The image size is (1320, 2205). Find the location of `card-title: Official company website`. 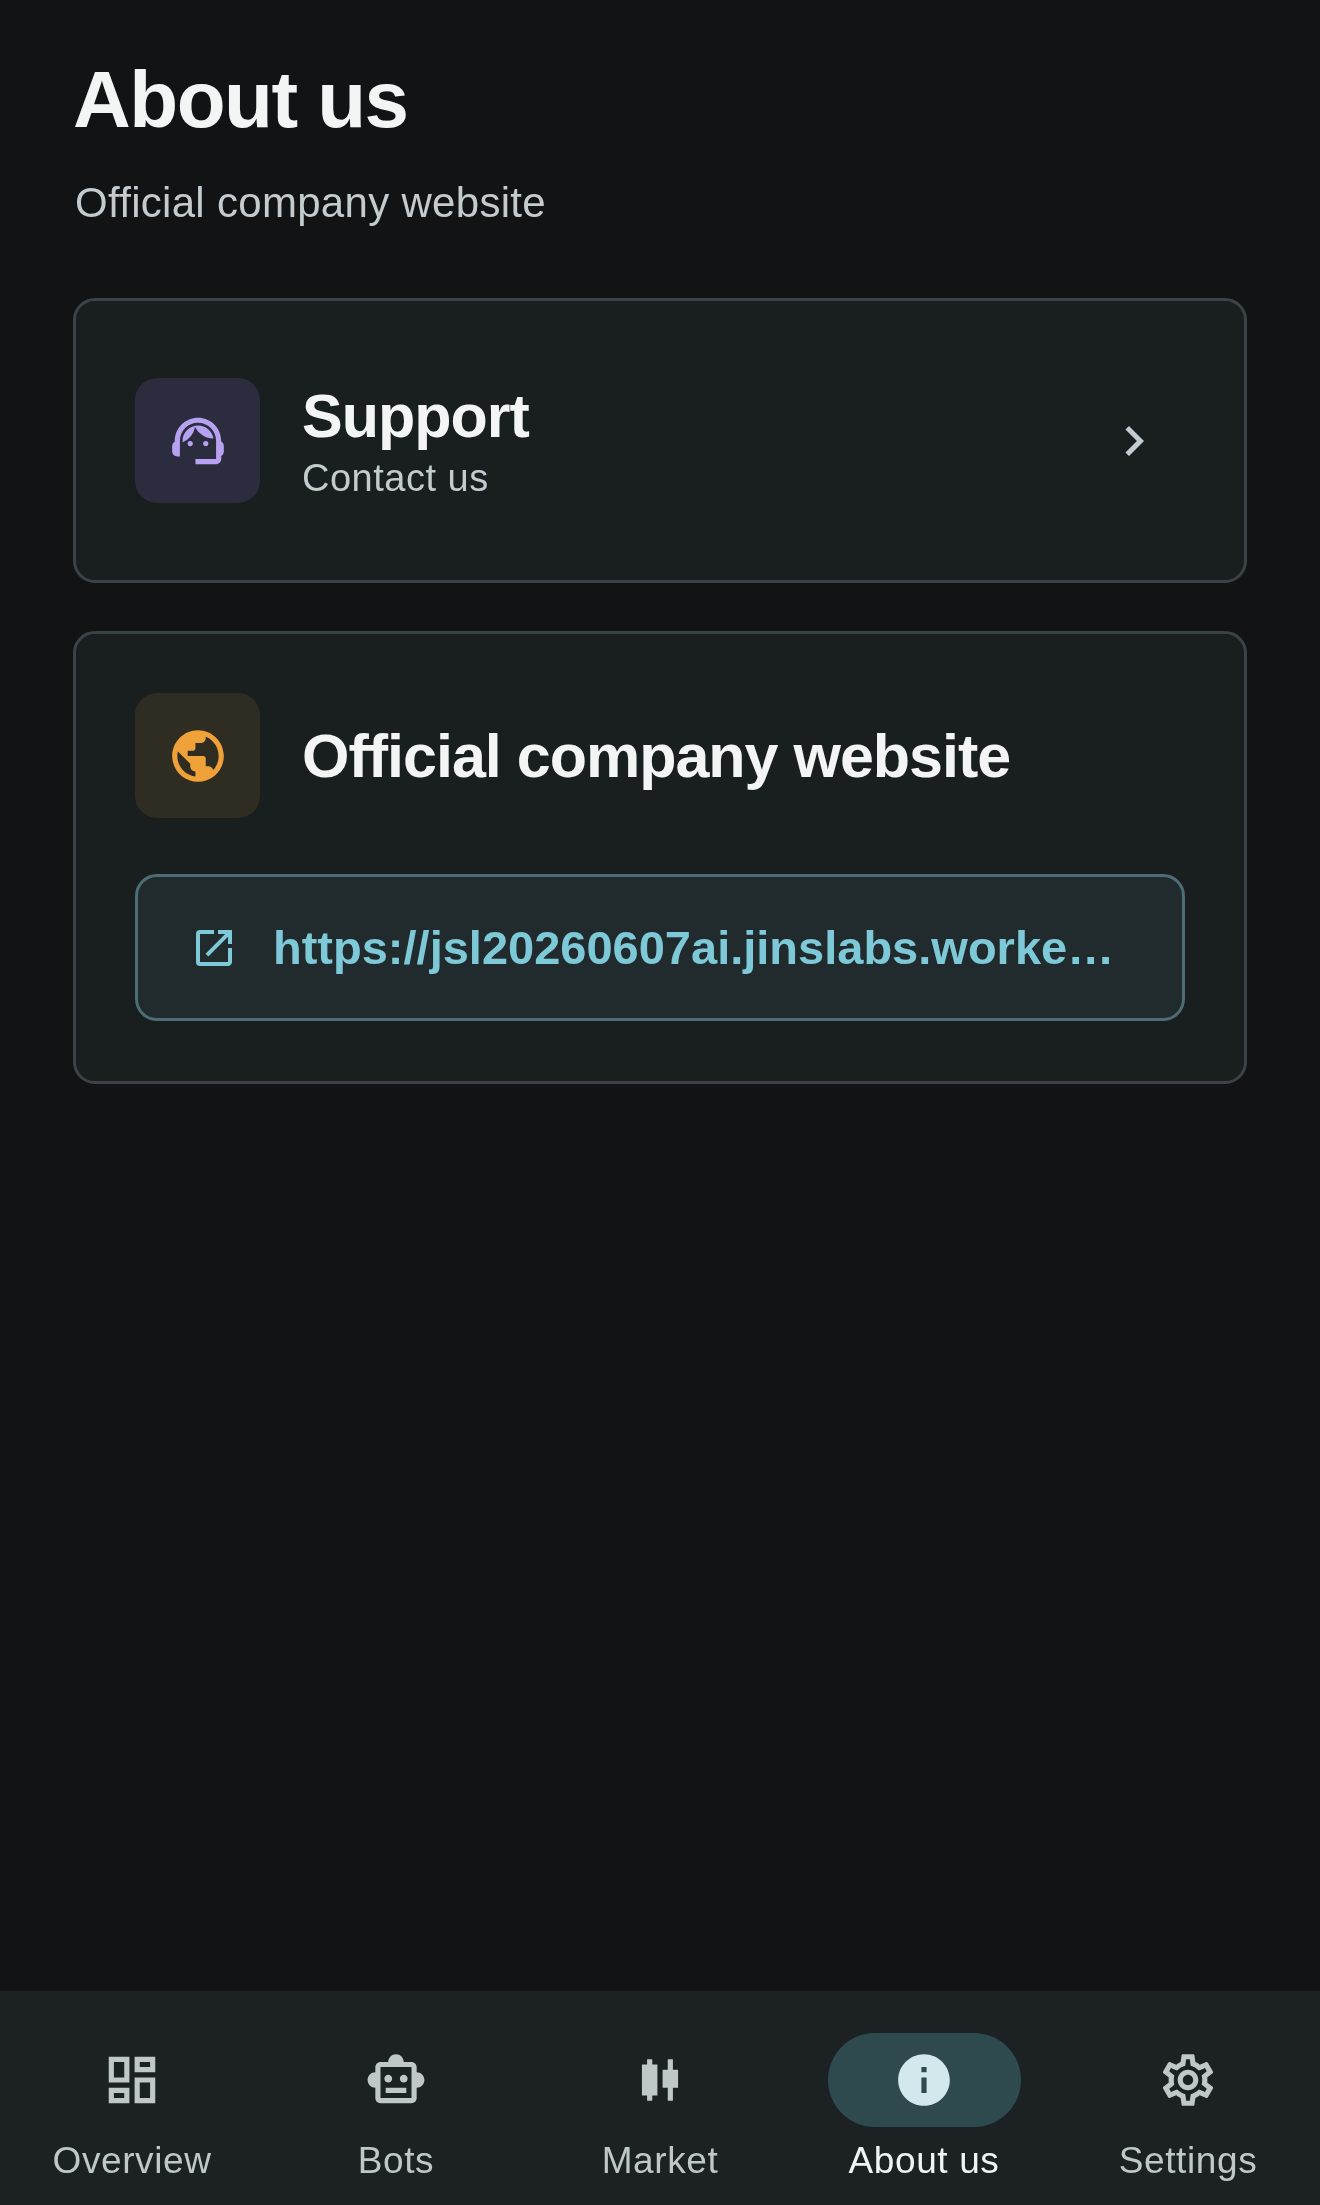

card-title: Official company website is located at coordinates (656, 755).